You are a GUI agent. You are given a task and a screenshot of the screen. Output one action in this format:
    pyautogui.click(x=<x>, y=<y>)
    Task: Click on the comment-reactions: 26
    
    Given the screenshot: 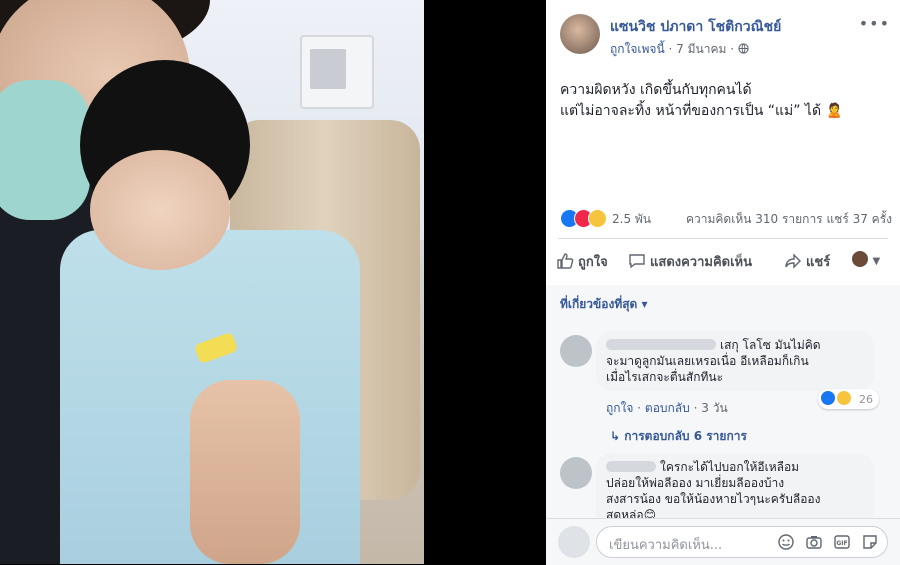 What is the action you would take?
    pyautogui.click(x=848, y=399)
    